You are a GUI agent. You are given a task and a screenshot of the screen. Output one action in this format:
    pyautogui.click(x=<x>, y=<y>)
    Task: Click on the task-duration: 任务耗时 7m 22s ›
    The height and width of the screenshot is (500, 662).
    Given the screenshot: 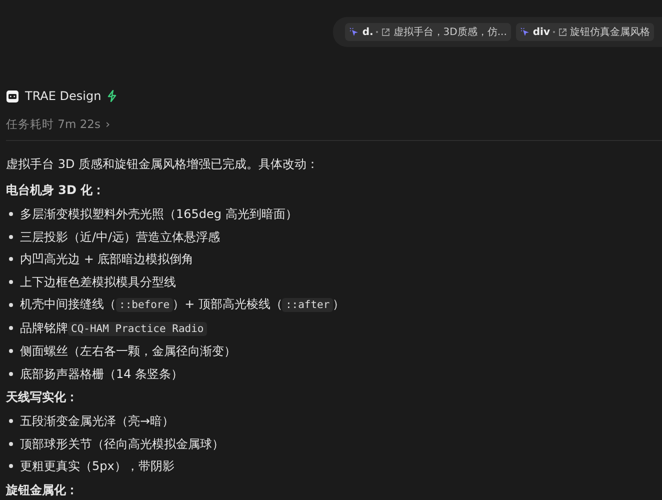 What is the action you would take?
    pyautogui.click(x=331, y=117)
    